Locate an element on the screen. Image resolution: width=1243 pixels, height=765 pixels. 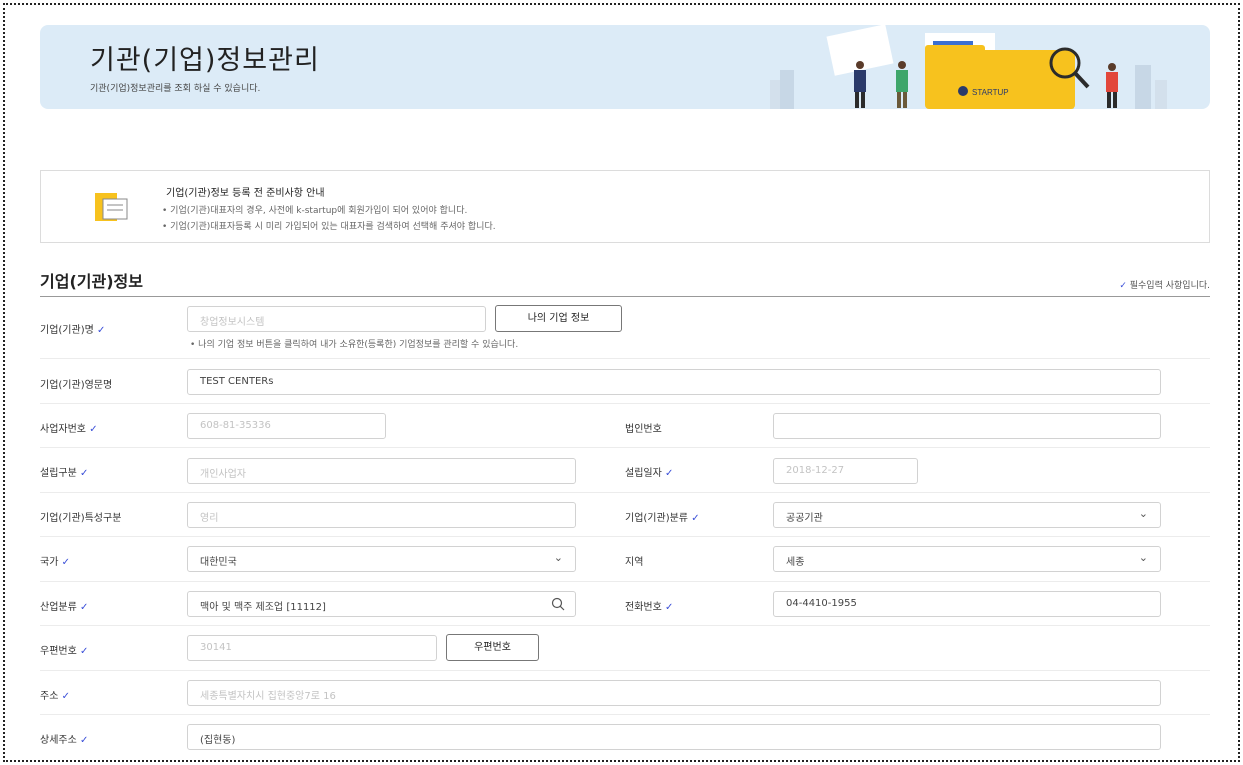
english-name-label: 기업(기관)영문명 is located at coordinates (76, 385).